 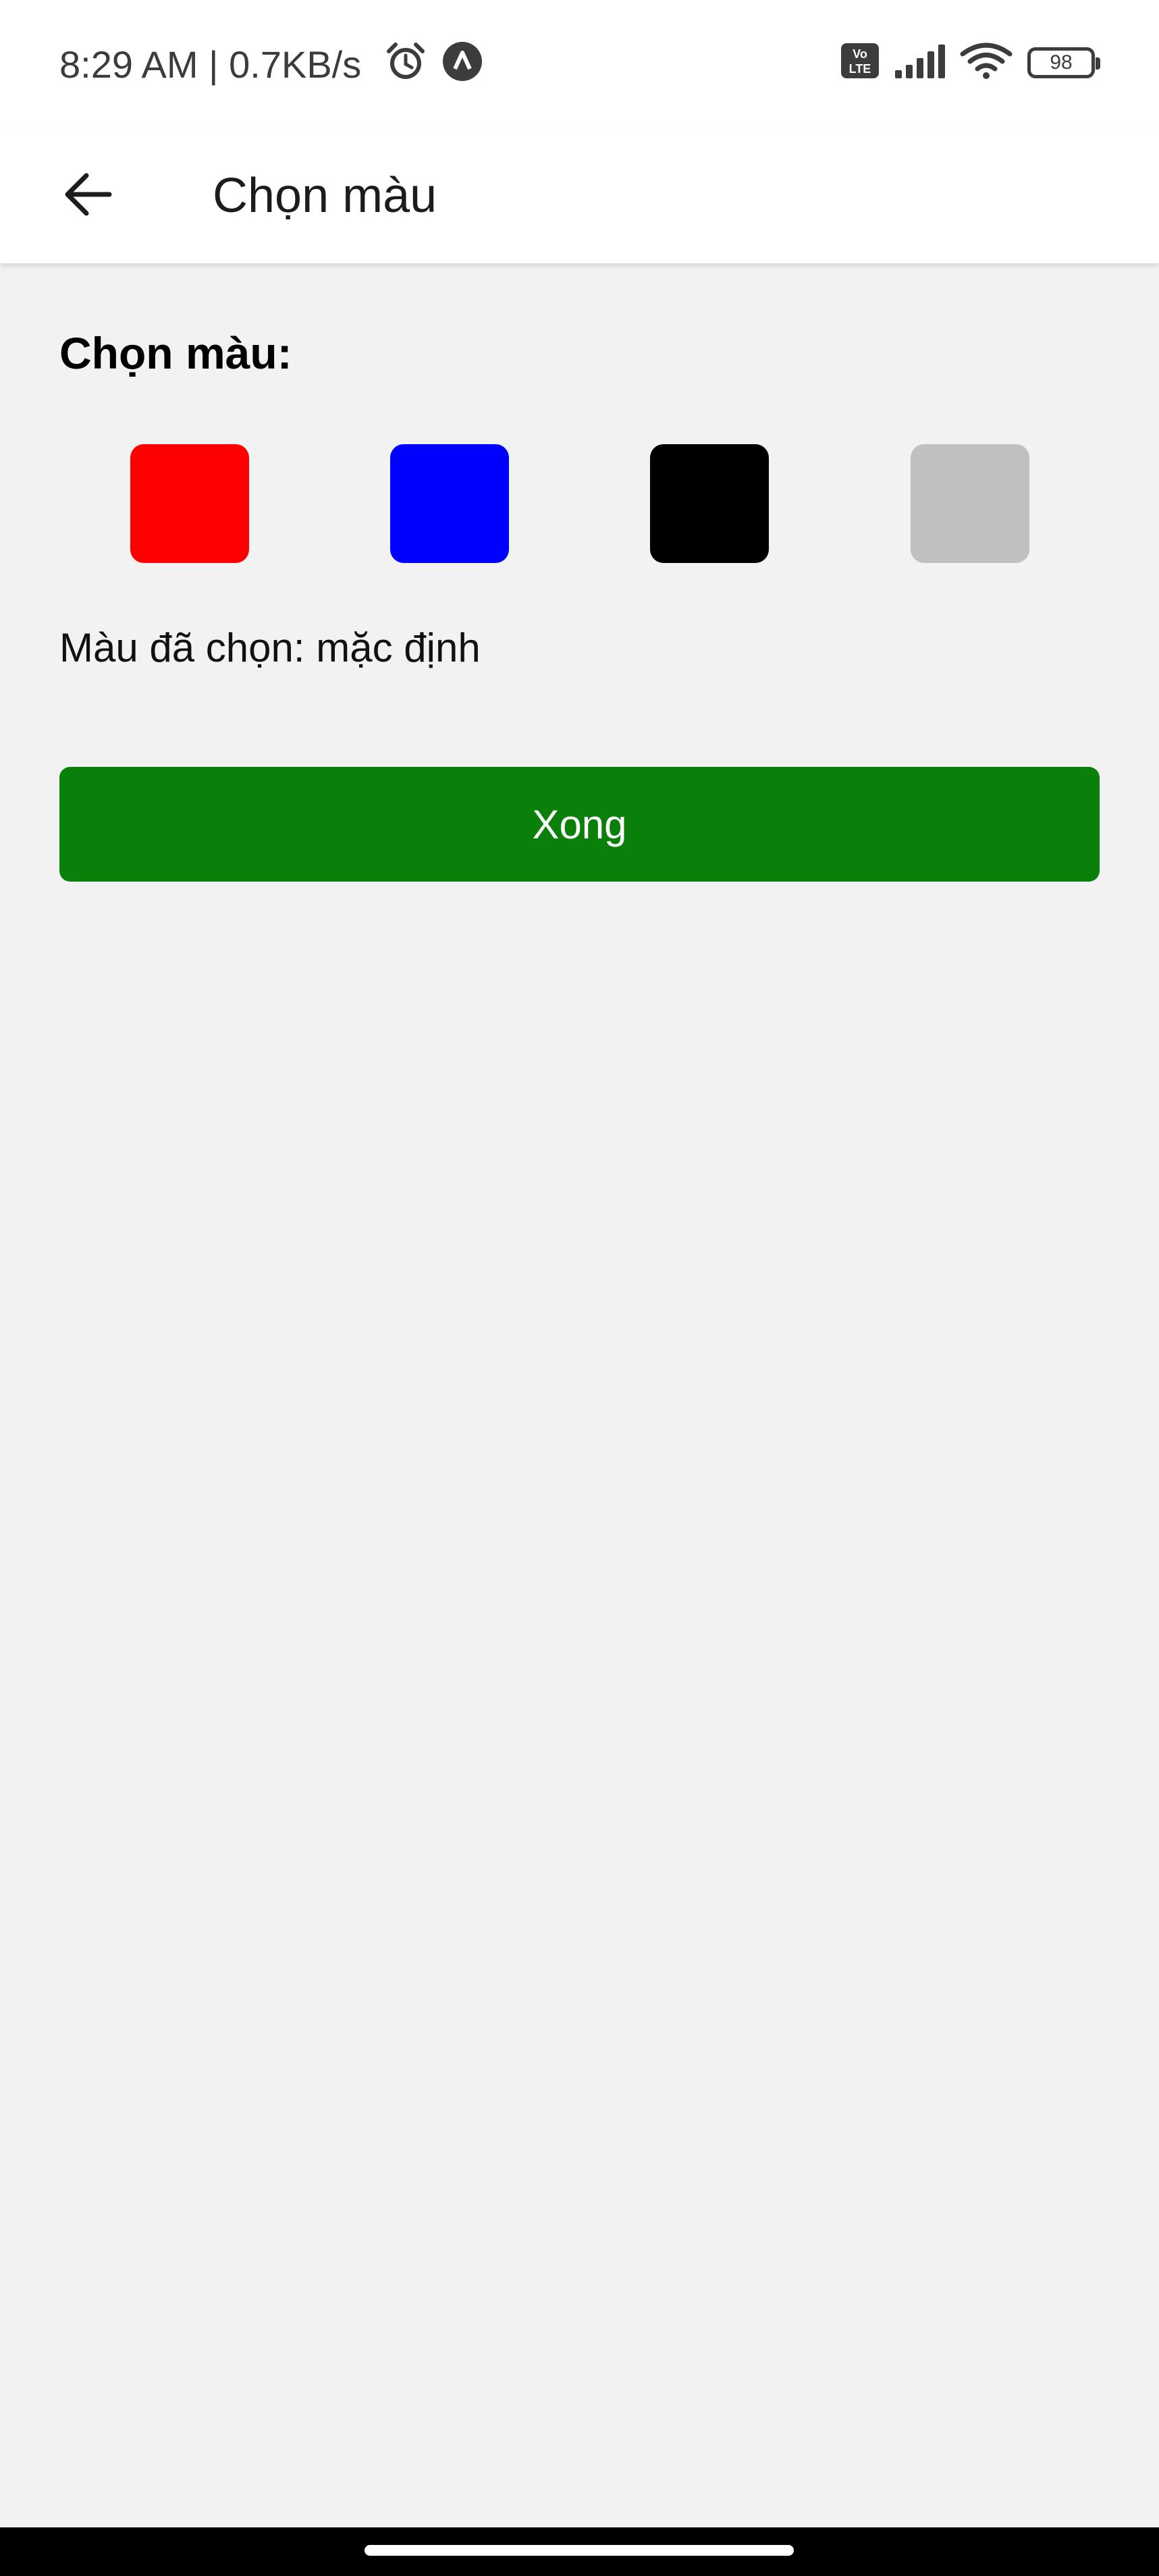 I want to click on volte-icon: Vo LTE, so click(x=860, y=62).